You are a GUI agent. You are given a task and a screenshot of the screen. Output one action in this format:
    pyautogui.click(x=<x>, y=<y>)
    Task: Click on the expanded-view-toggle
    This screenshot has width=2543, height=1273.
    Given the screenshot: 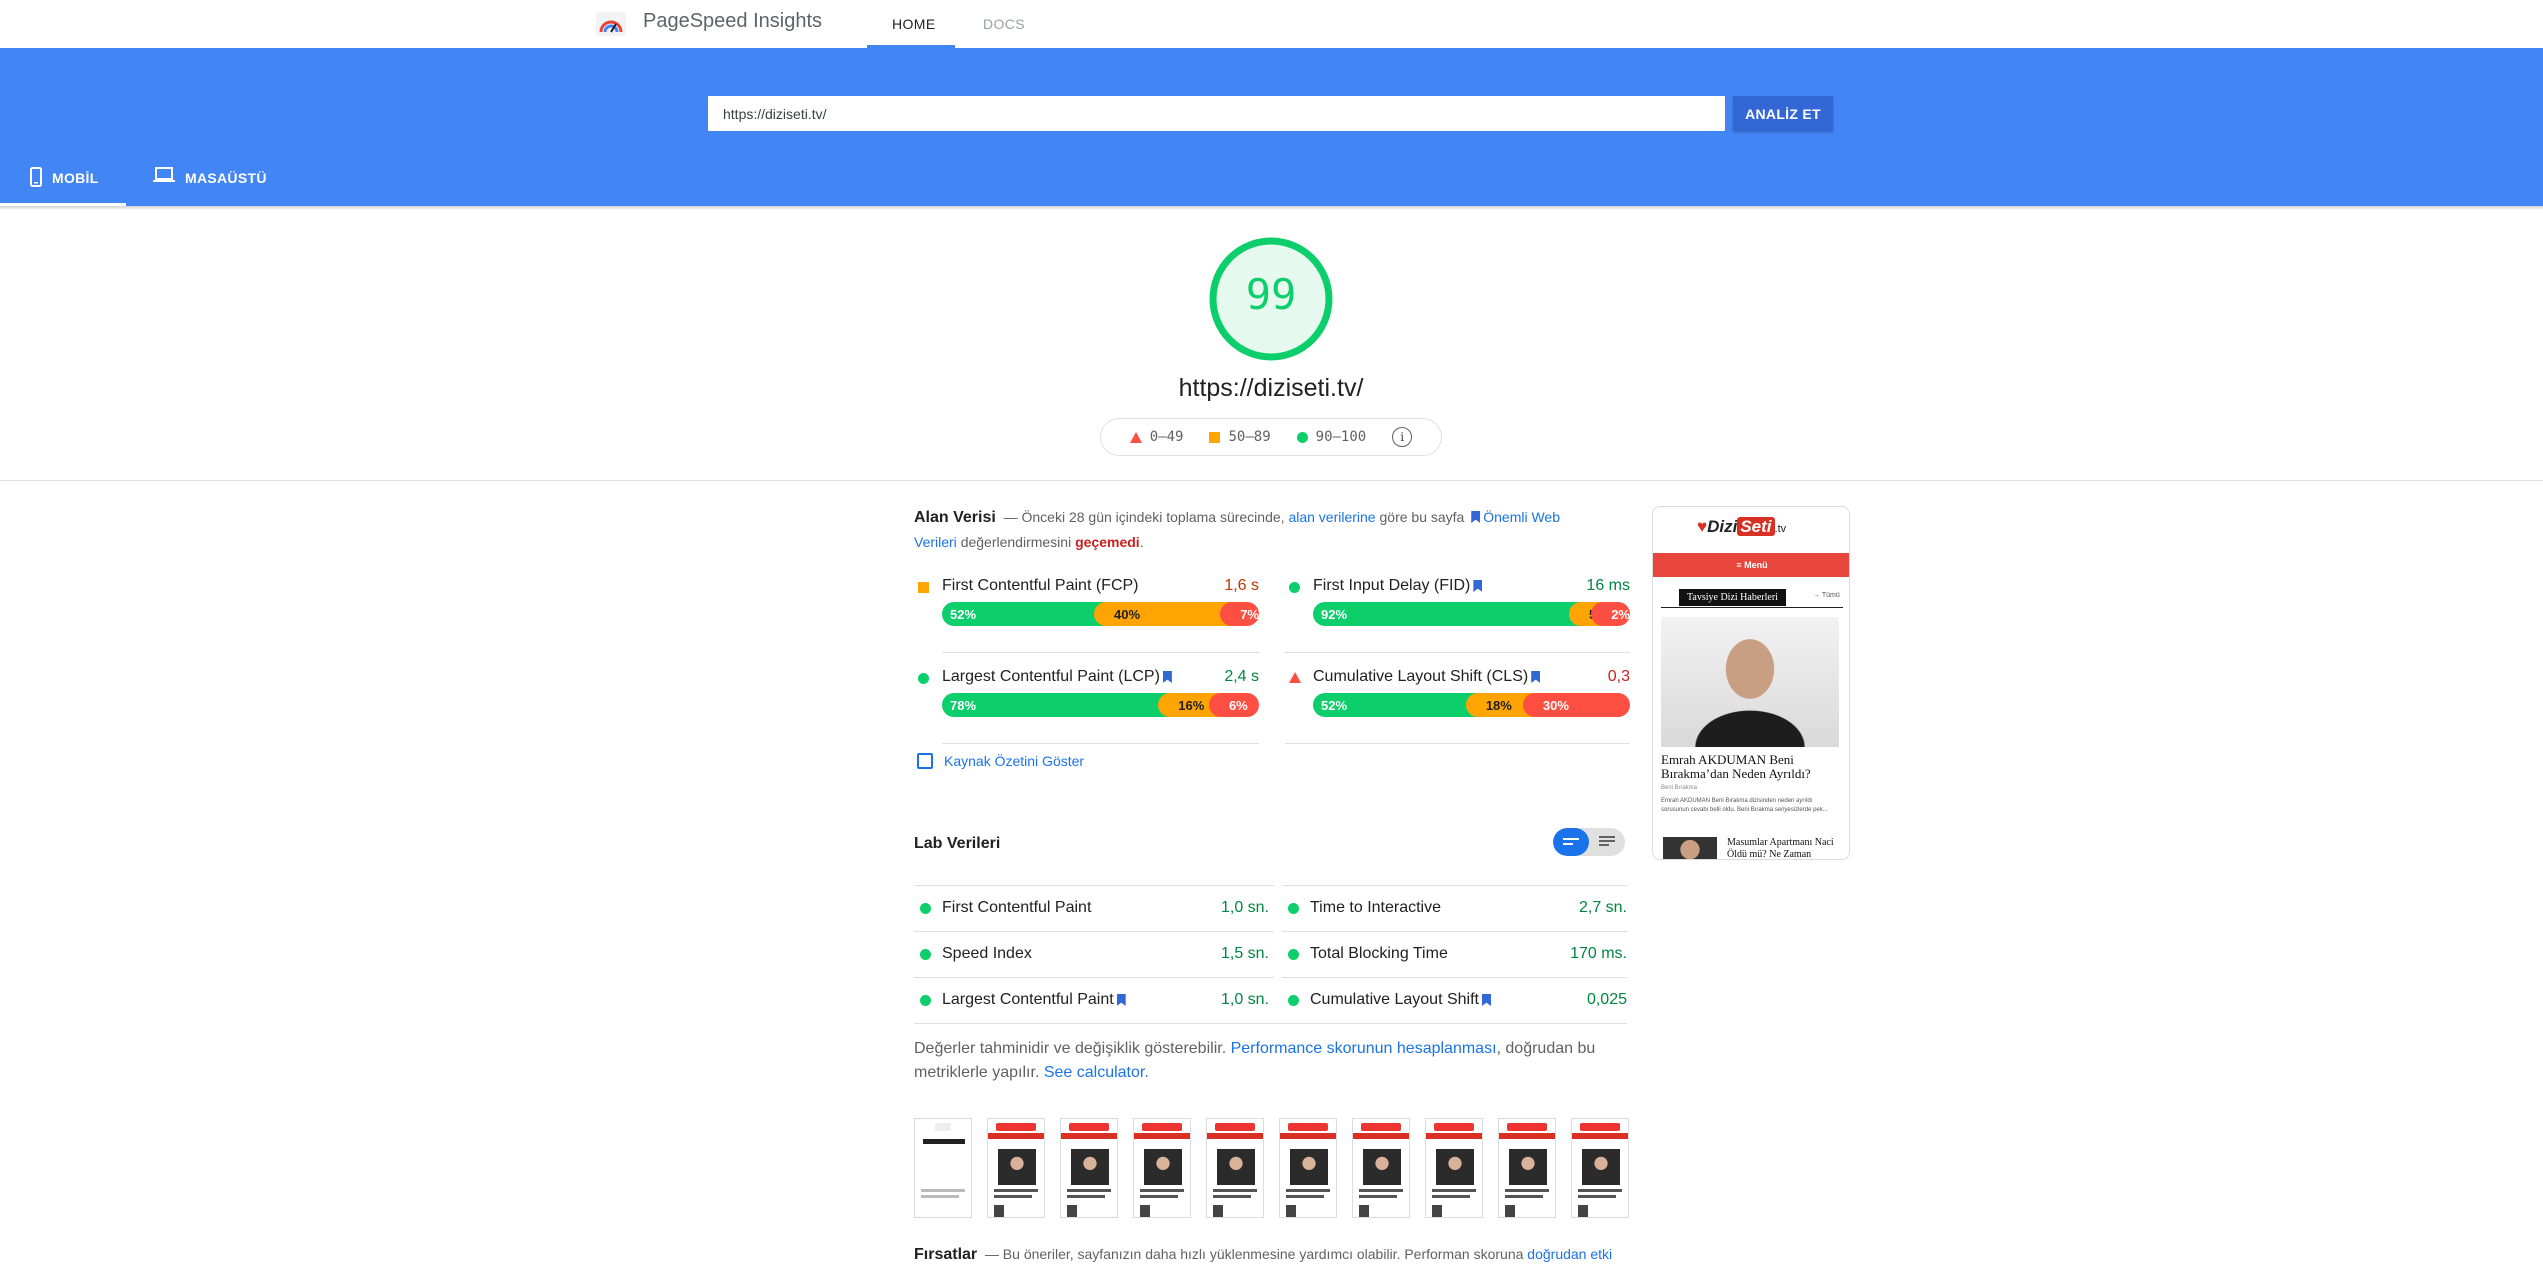 What is the action you would take?
    pyautogui.click(x=1607, y=842)
    